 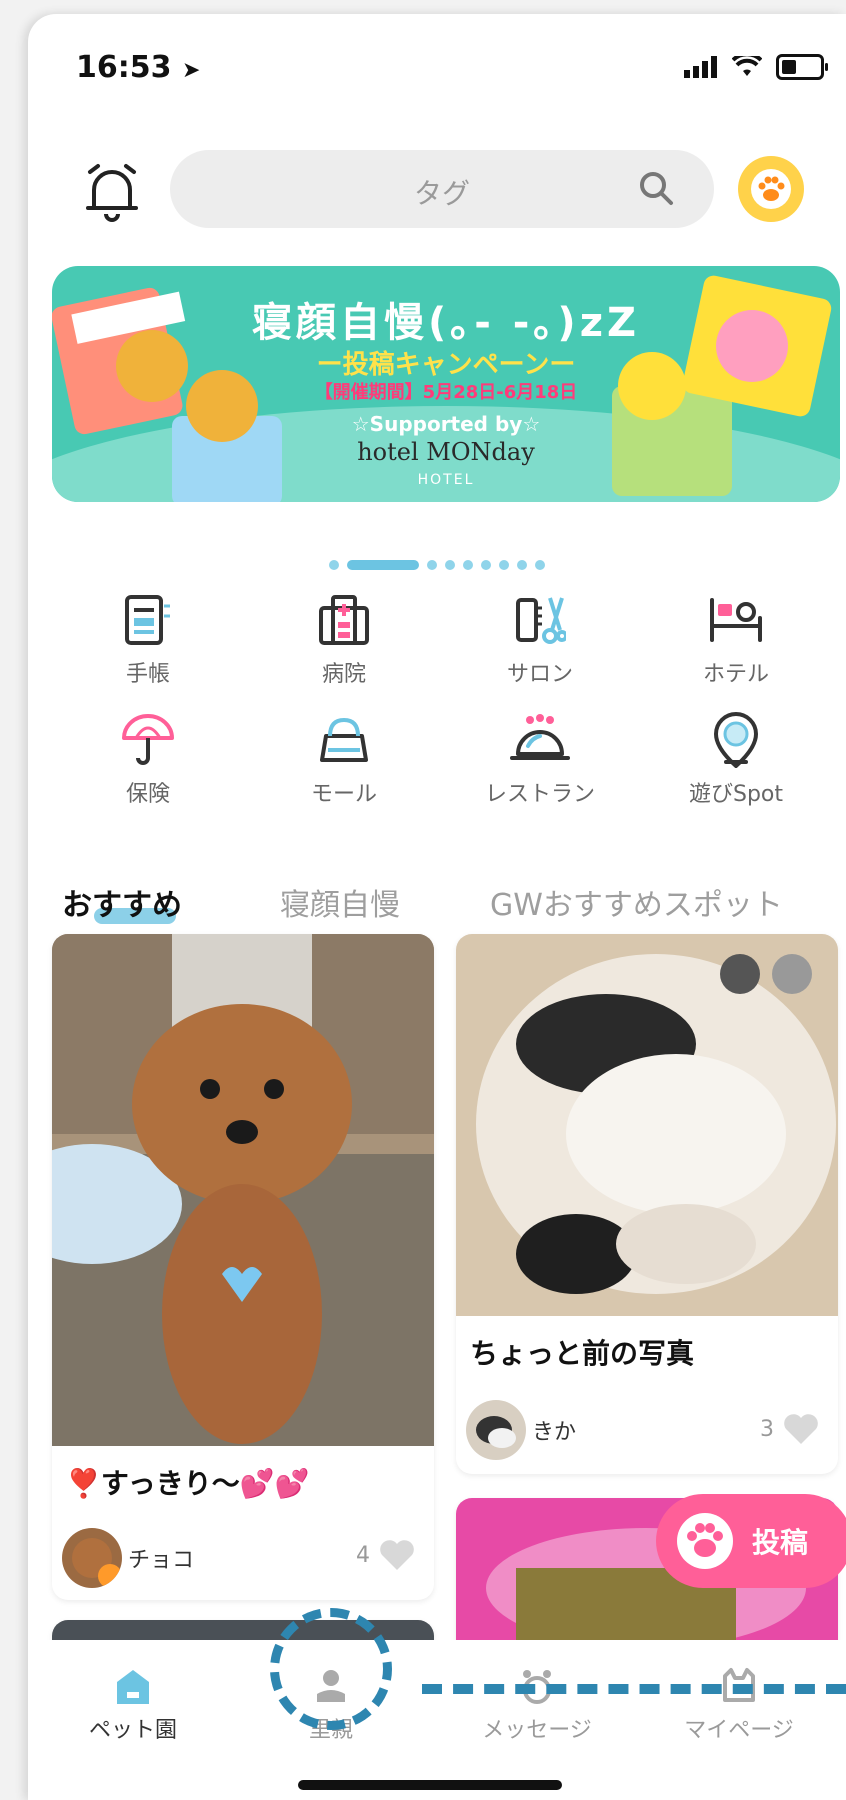 I want to click on highlight-circle, so click(x=331, y=1669).